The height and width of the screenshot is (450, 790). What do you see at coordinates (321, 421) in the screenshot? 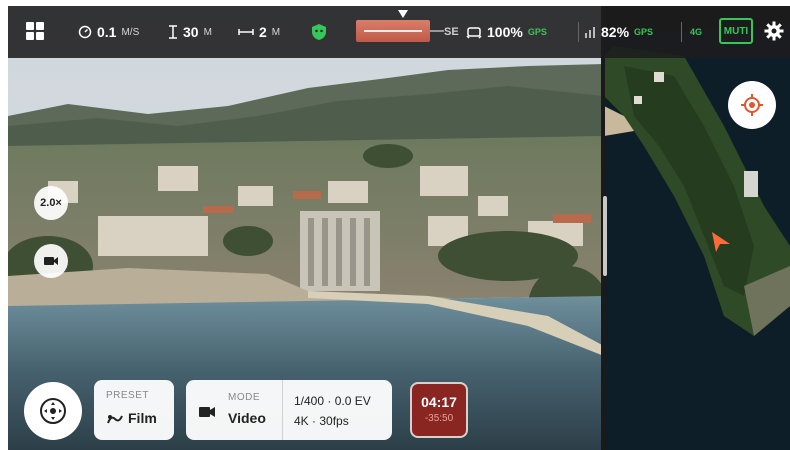
I see `resolution-value: 4K · 30fps` at bounding box center [321, 421].